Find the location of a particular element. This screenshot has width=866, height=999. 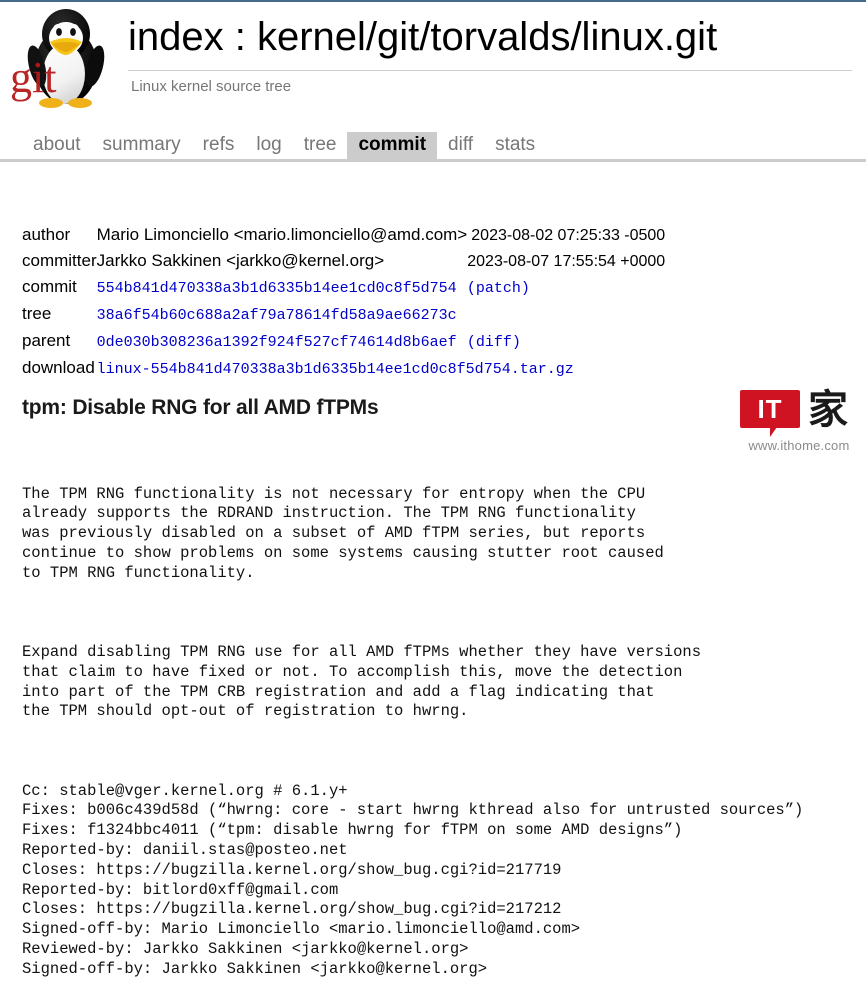

parent-diff-link: (diff) is located at coordinates (494, 342).